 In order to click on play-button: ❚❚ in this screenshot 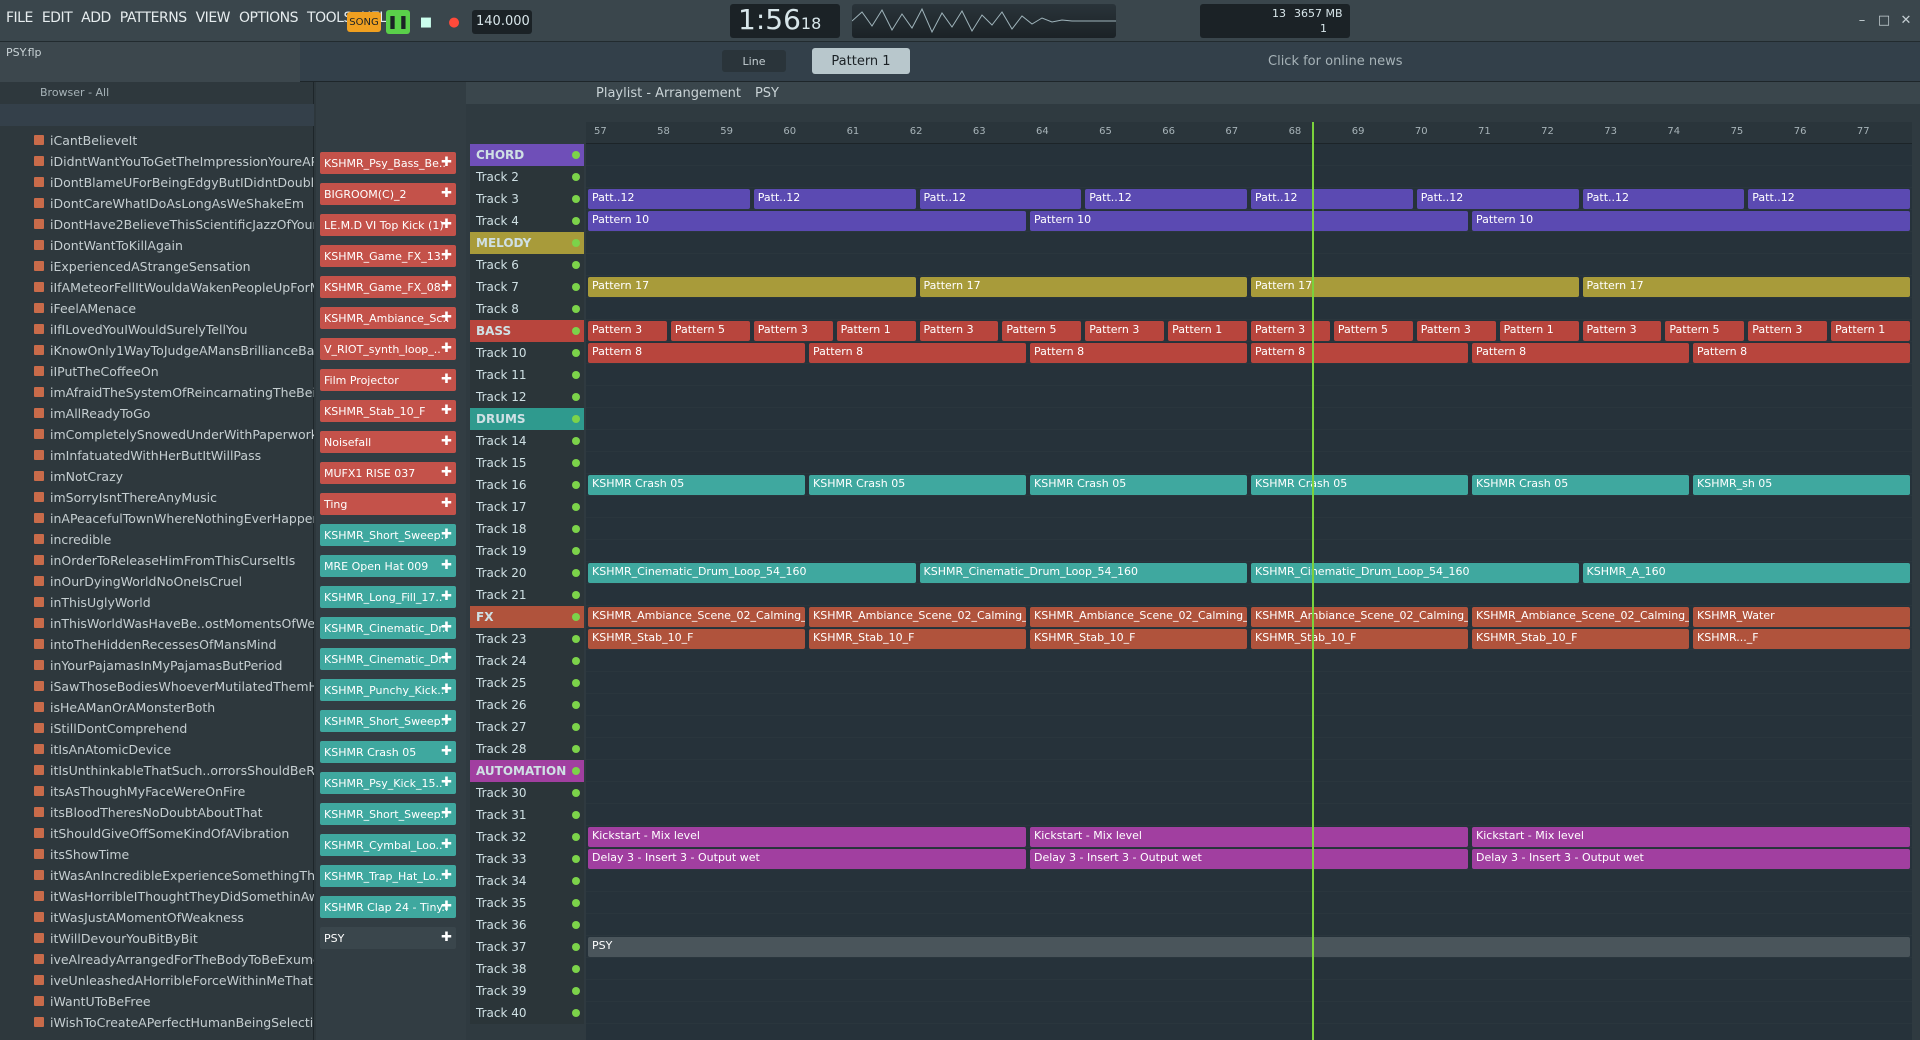, I will do `click(398, 22)`.